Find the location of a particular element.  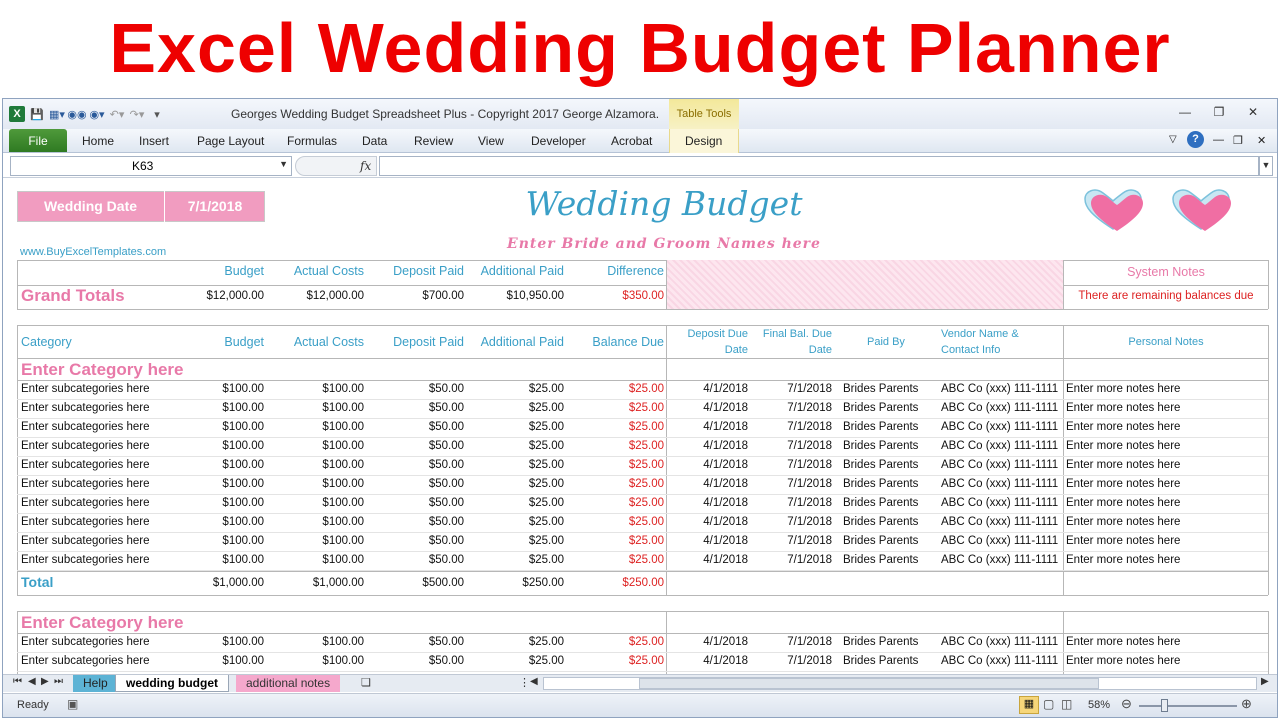

tab-data: Data is located at coordinates (374, 141).